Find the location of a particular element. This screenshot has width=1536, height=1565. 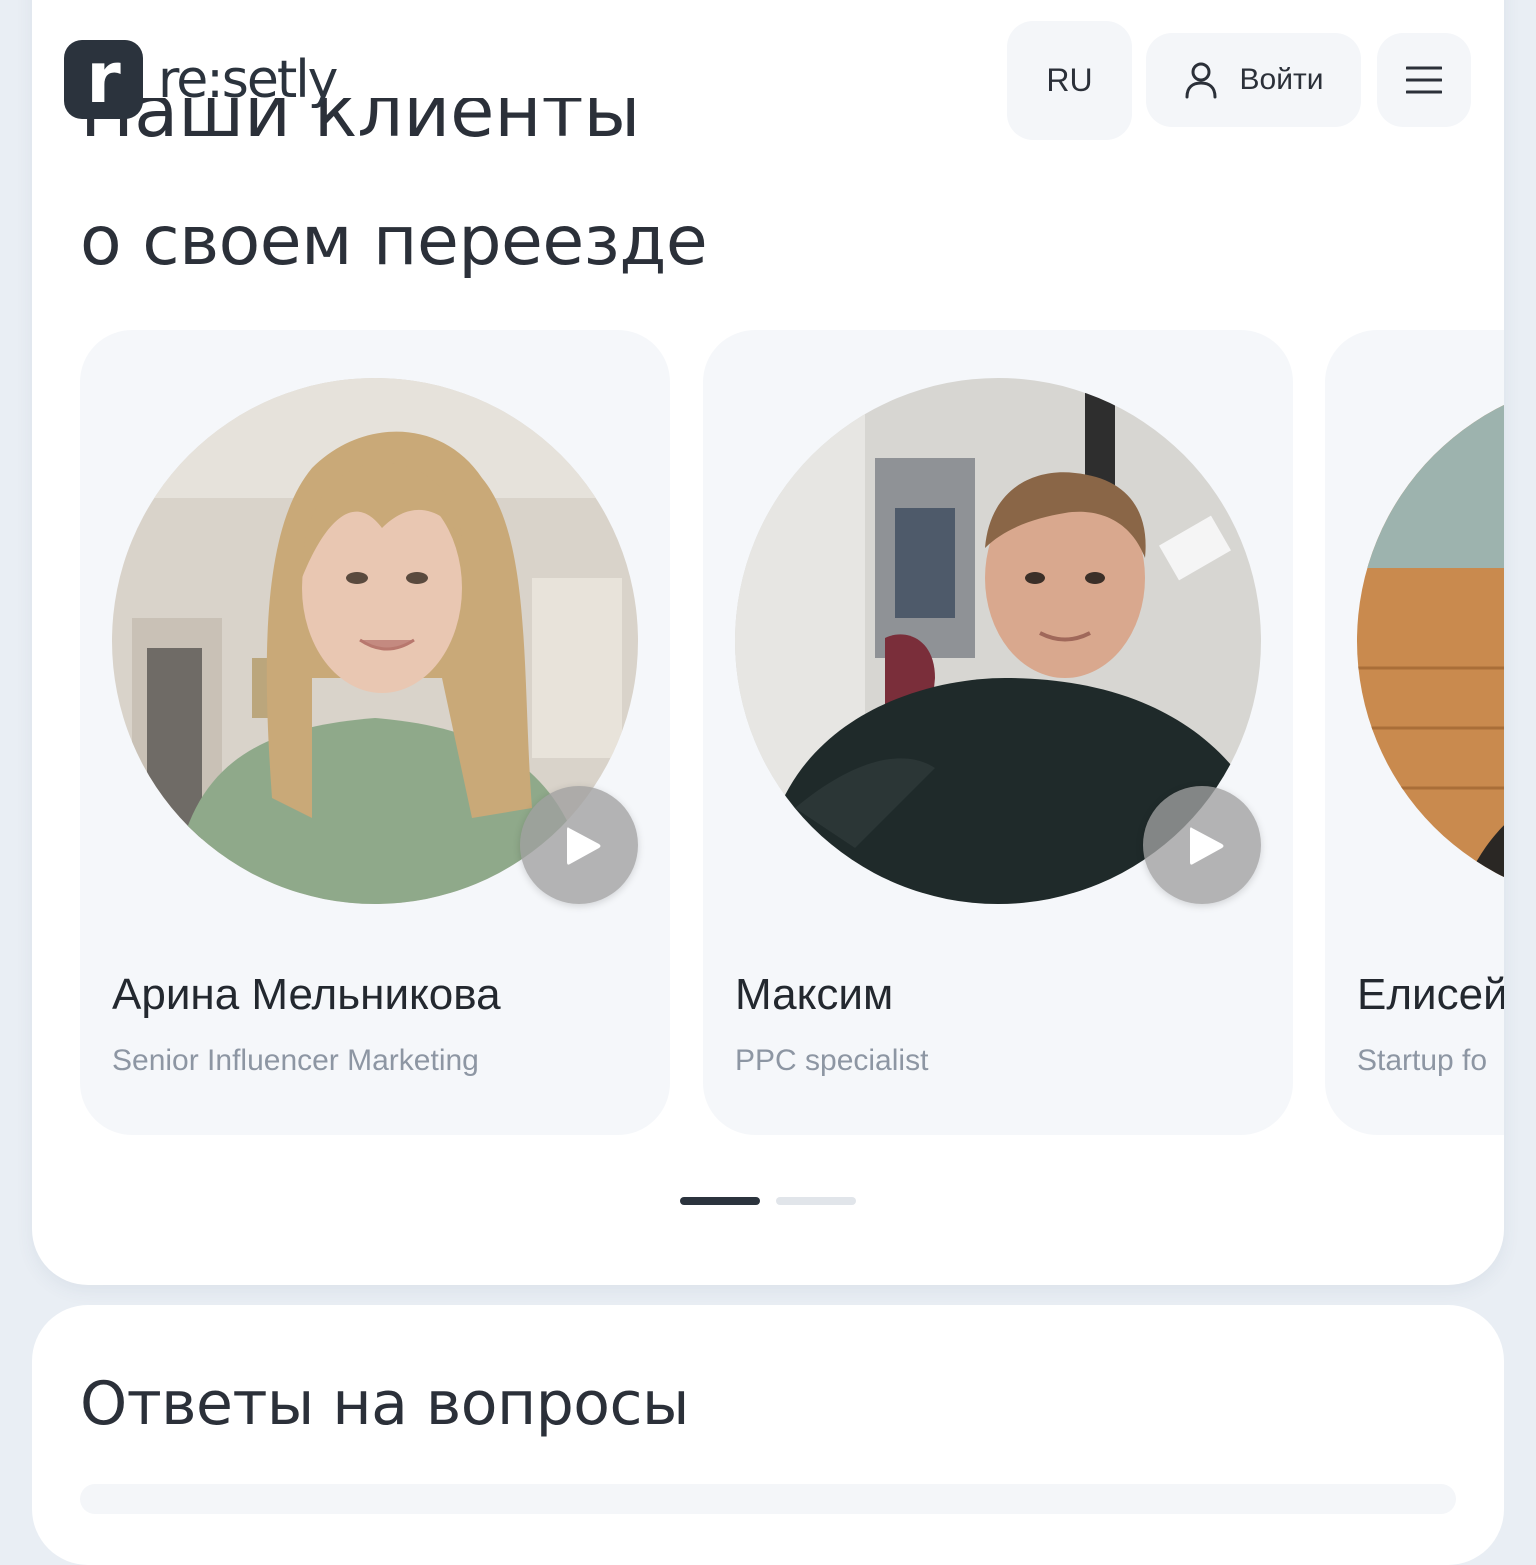

client-role: Senior Influencer Marketing is located at coordinates (295, 1060).